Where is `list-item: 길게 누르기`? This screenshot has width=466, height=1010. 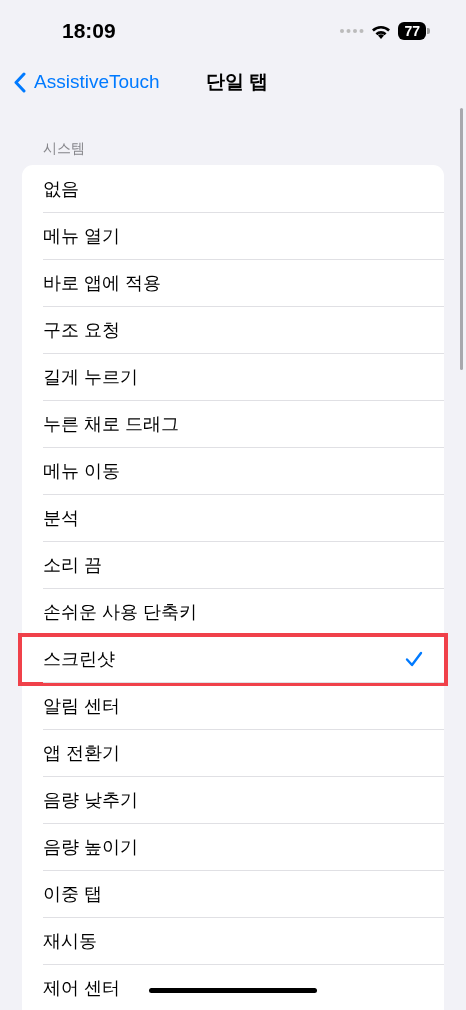 list-item: 길게 누르기 is located at coordinates (233, 376).